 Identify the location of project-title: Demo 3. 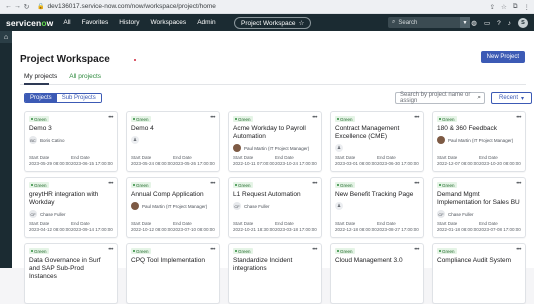
(71, 129).